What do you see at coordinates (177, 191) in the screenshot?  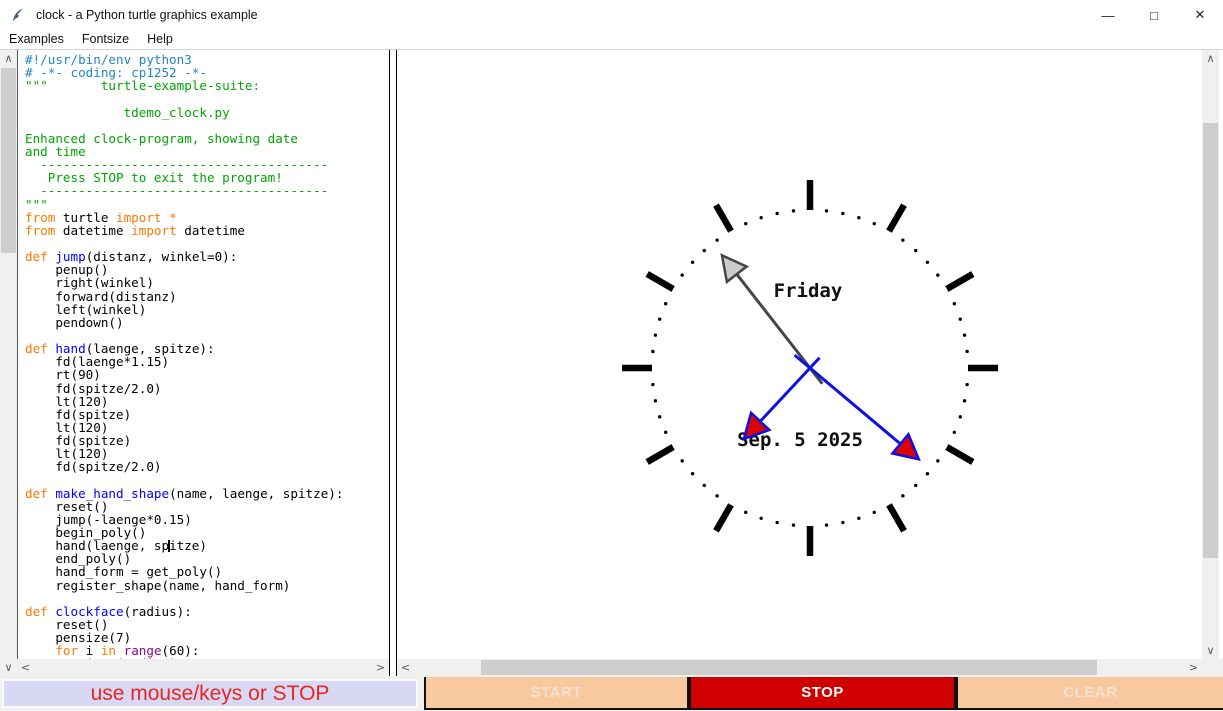 I see `code-line: --------------------------------------` at bounding box center [177, 191].